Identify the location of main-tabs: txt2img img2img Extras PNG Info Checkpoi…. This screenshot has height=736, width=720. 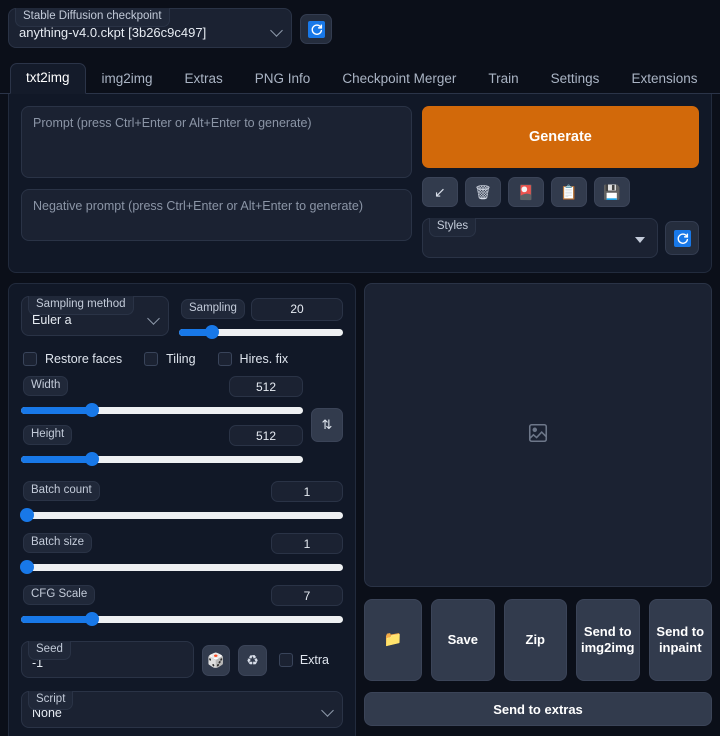
(360, 77).